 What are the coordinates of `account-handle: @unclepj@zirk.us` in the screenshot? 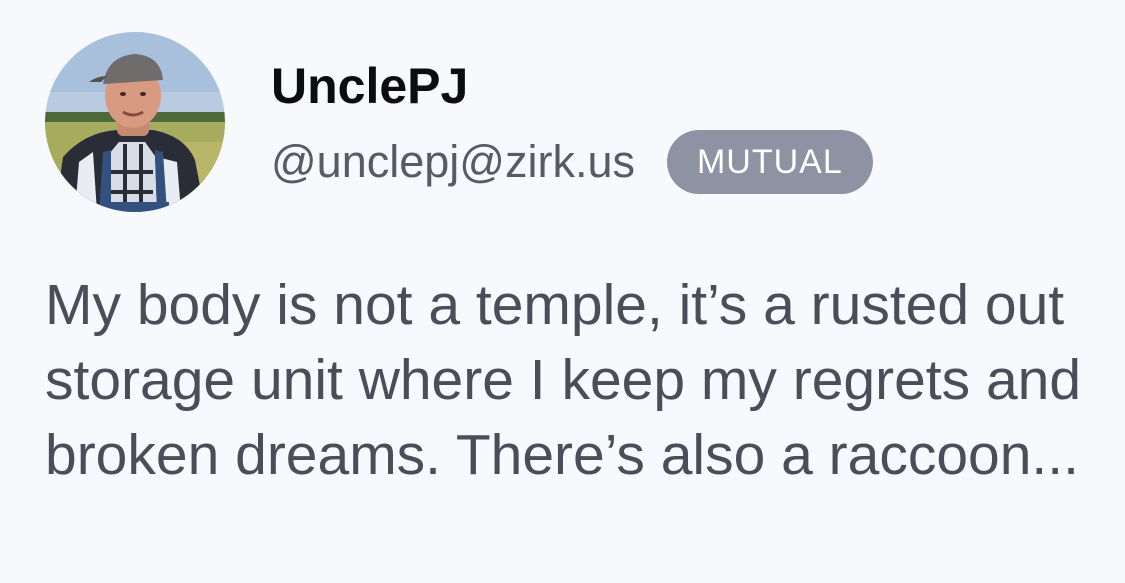 It's located at (453, 162).